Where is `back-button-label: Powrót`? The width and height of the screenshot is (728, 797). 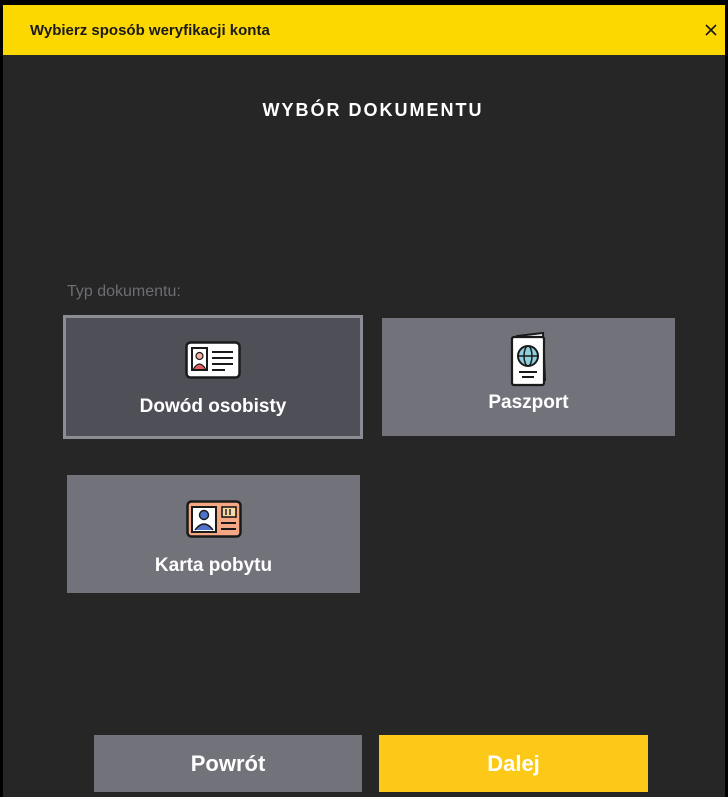
back-button-label: Powrót is located at coordinates (228, 763).